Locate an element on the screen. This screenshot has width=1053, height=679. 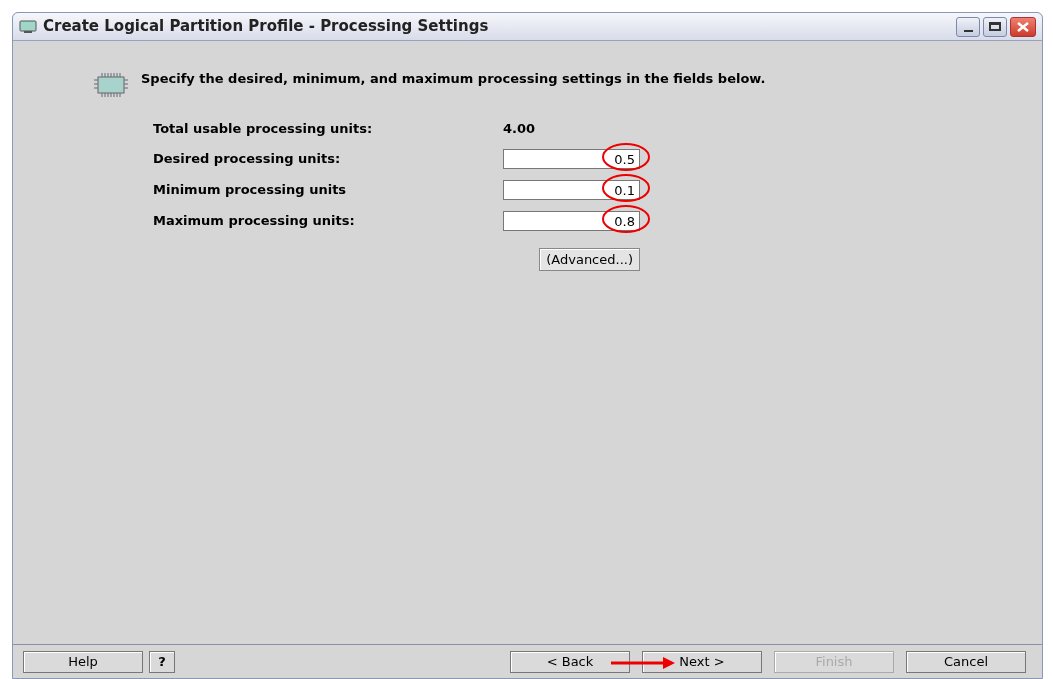
advanced-button: (Advanced...) is located at coordinates (589, 259).